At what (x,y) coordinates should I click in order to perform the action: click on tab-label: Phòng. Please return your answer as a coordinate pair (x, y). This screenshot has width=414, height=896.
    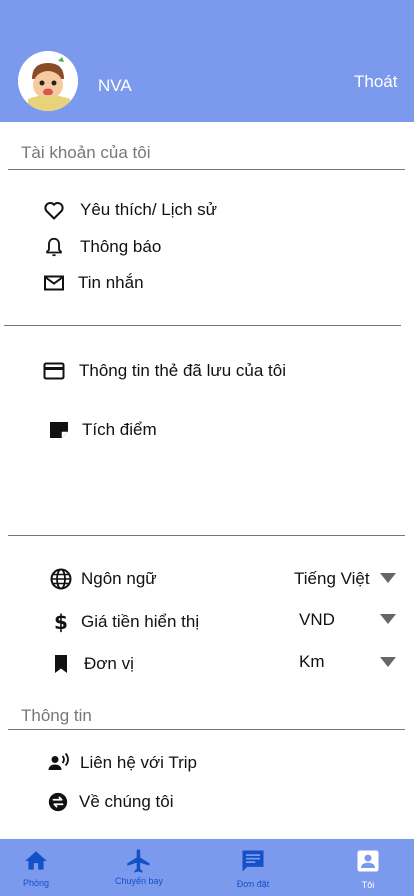
    Looking at the image, I should click on (36, 883).